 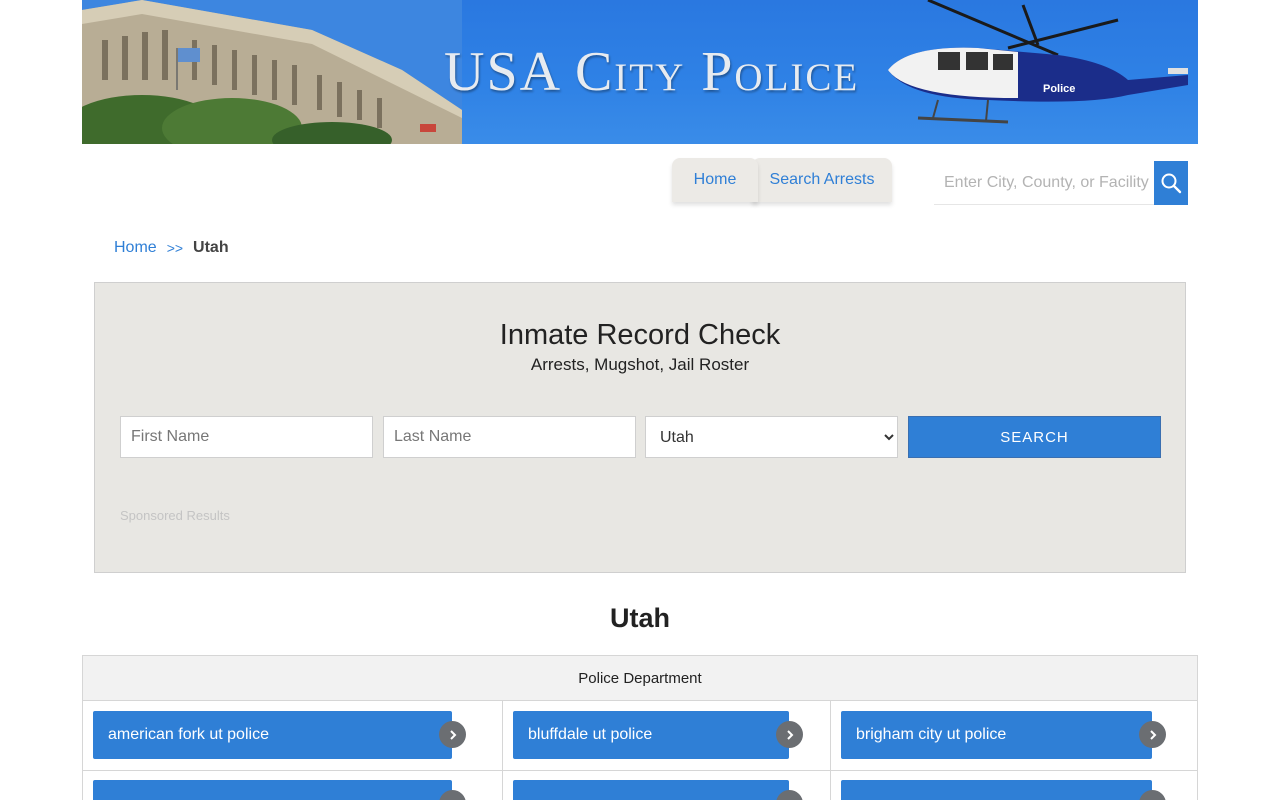 What do you see at coordinates (640, 618) in the screenshot?
I see `state-heading: Utah` at bounding box center [640, 618].